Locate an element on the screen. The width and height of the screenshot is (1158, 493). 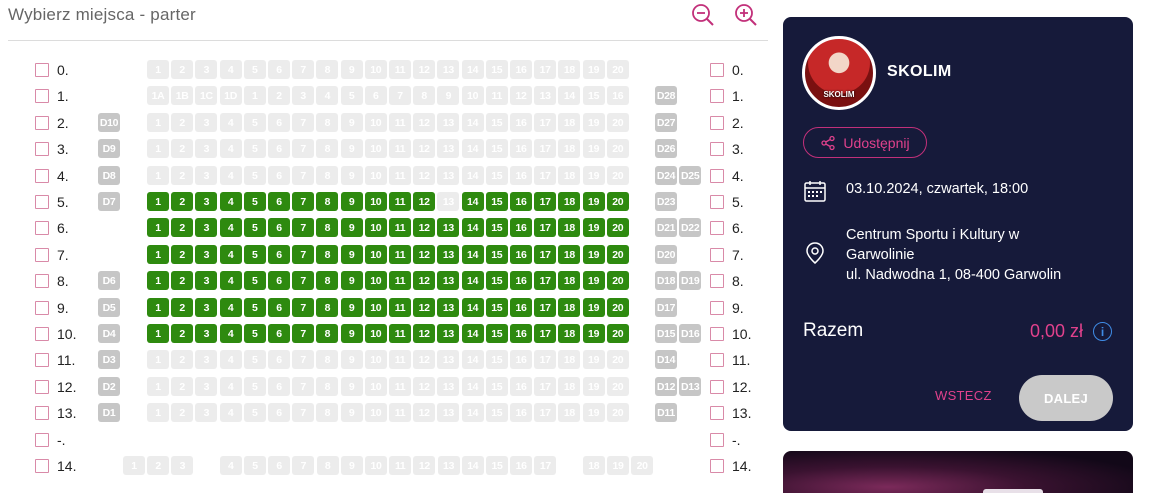
row-label-right: 3. is located at coordinates (727, 149).